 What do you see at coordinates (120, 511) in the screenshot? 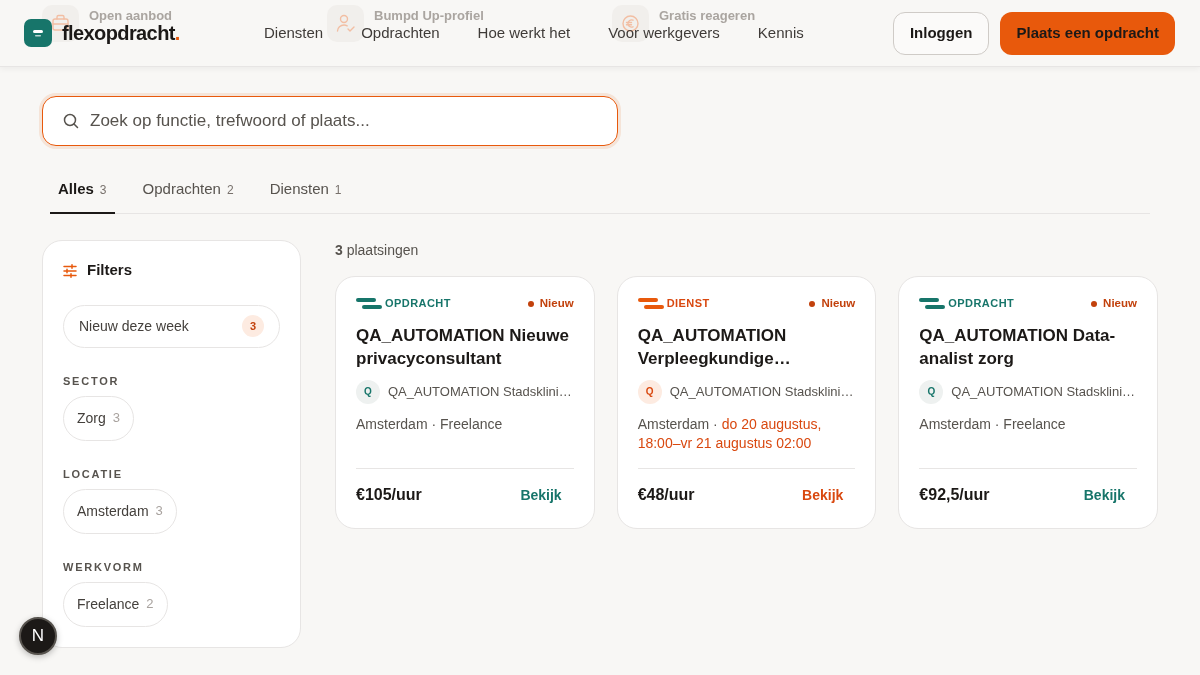
I see `filter-chip: Amsterdam 3` at bounding box center [120, 511].